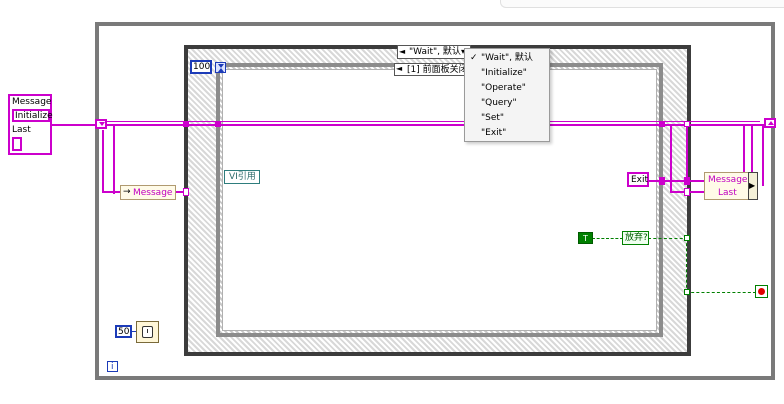 The width and height of the screenshot is (784, 404). What do you see at coordinates (114, 159) in the screenshot?
I see `wire-to-message-unbundle` at bounding box center [114, 159].